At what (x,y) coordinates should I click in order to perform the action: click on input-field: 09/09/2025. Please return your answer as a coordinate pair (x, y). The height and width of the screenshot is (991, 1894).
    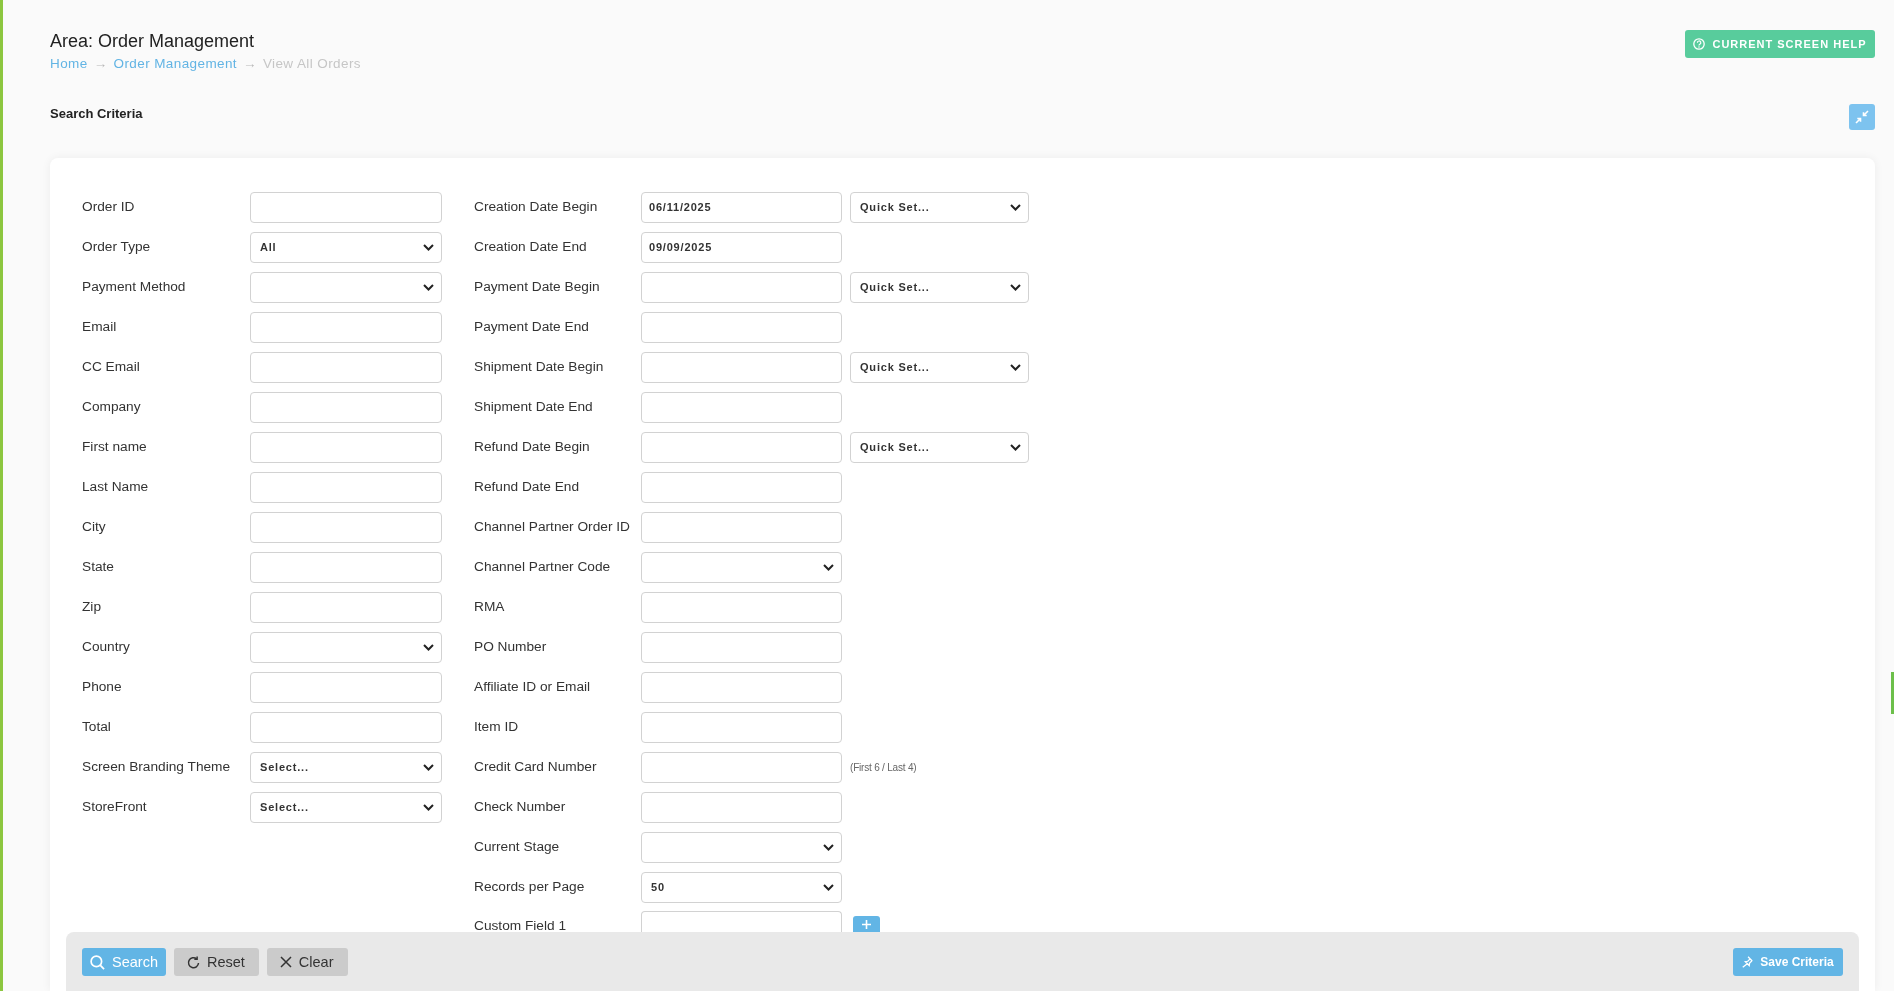
    Looking at the image, I should click on (741, 247).